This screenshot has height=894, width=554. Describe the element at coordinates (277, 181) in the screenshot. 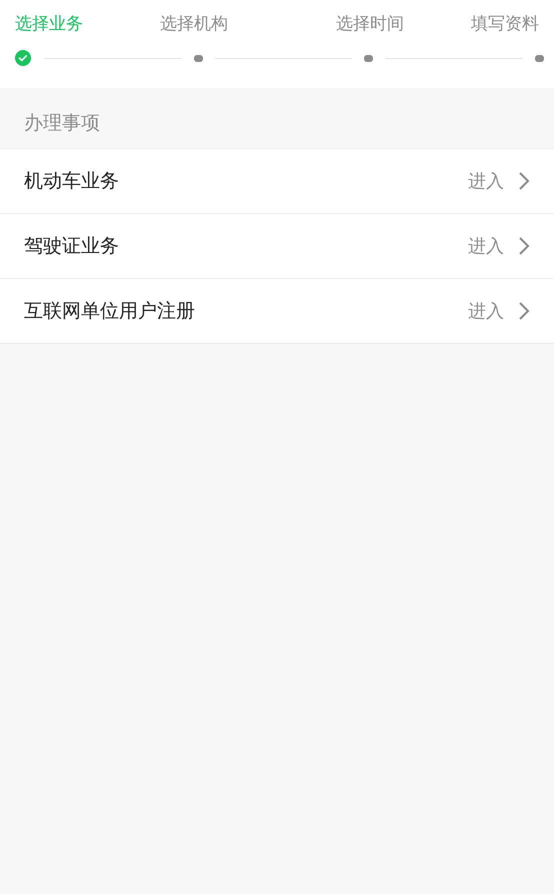

I see `list-item: 机动车业务 进入` at that location.